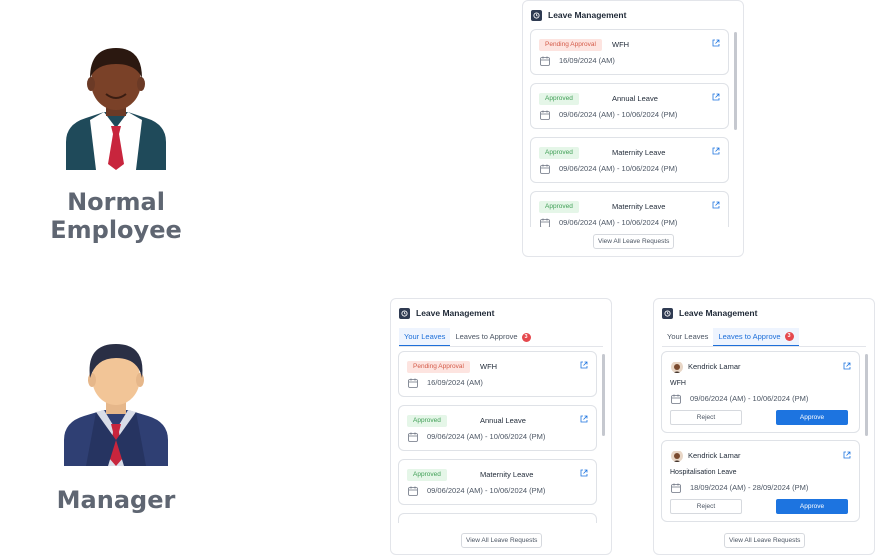  What do you see at coordinates (497, 518) in the screenshot?
I see `list-item` at bounding box center [497, 518].